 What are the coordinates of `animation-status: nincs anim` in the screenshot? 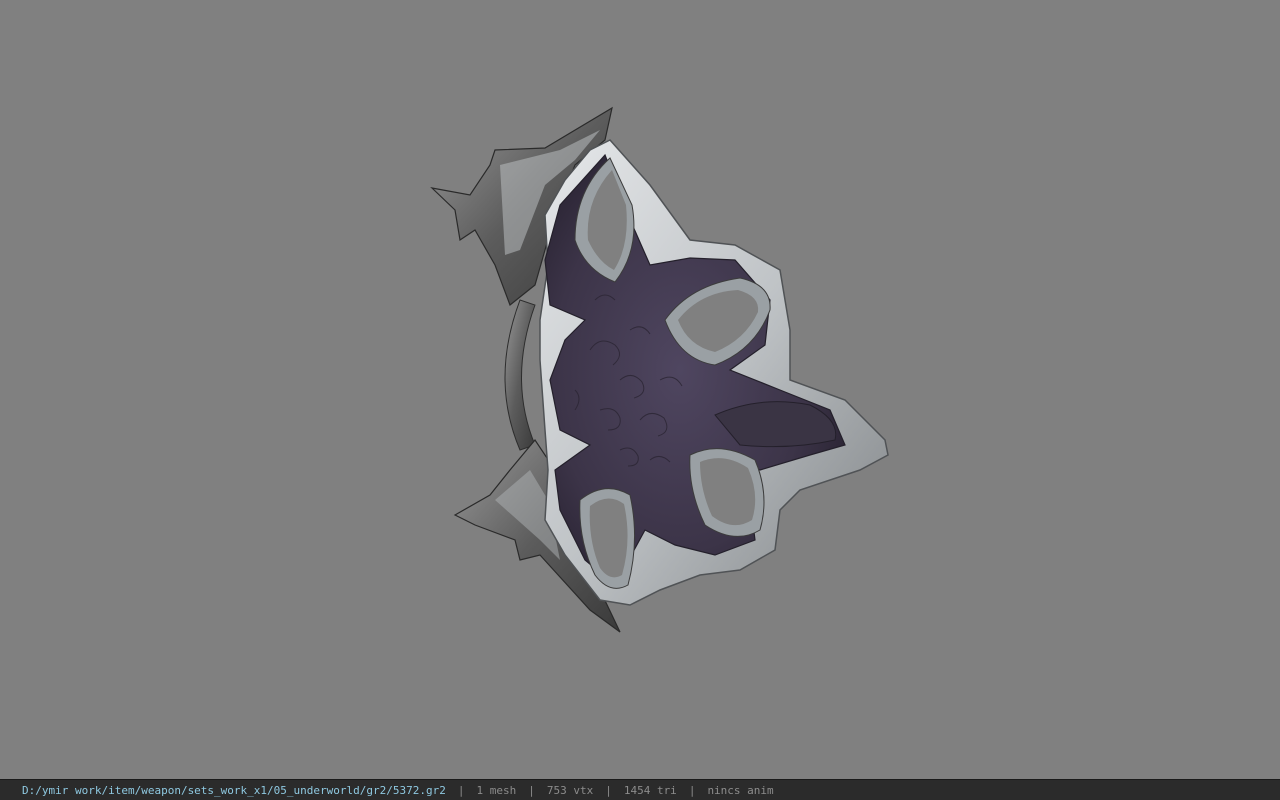 It's located at (740, 790).